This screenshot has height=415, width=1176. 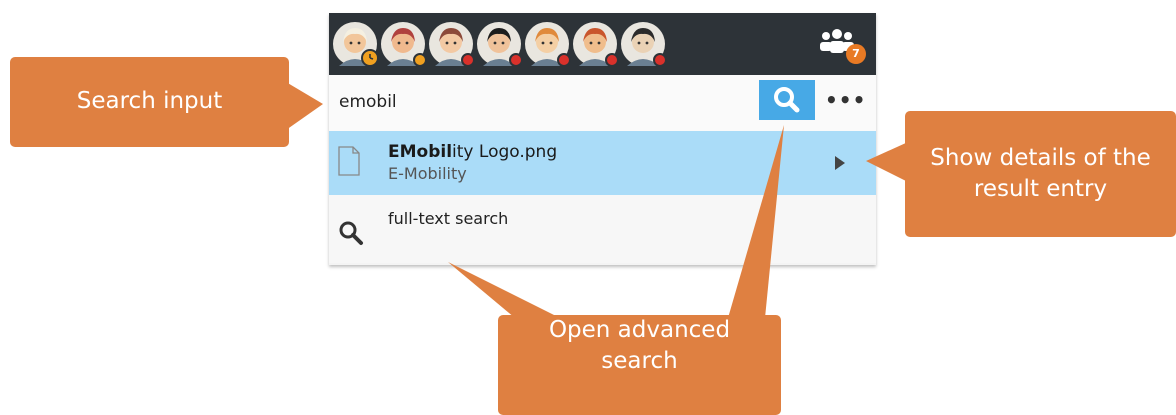 I want to click on pointer-advanced-fulltext, so click(x=504, y=290).